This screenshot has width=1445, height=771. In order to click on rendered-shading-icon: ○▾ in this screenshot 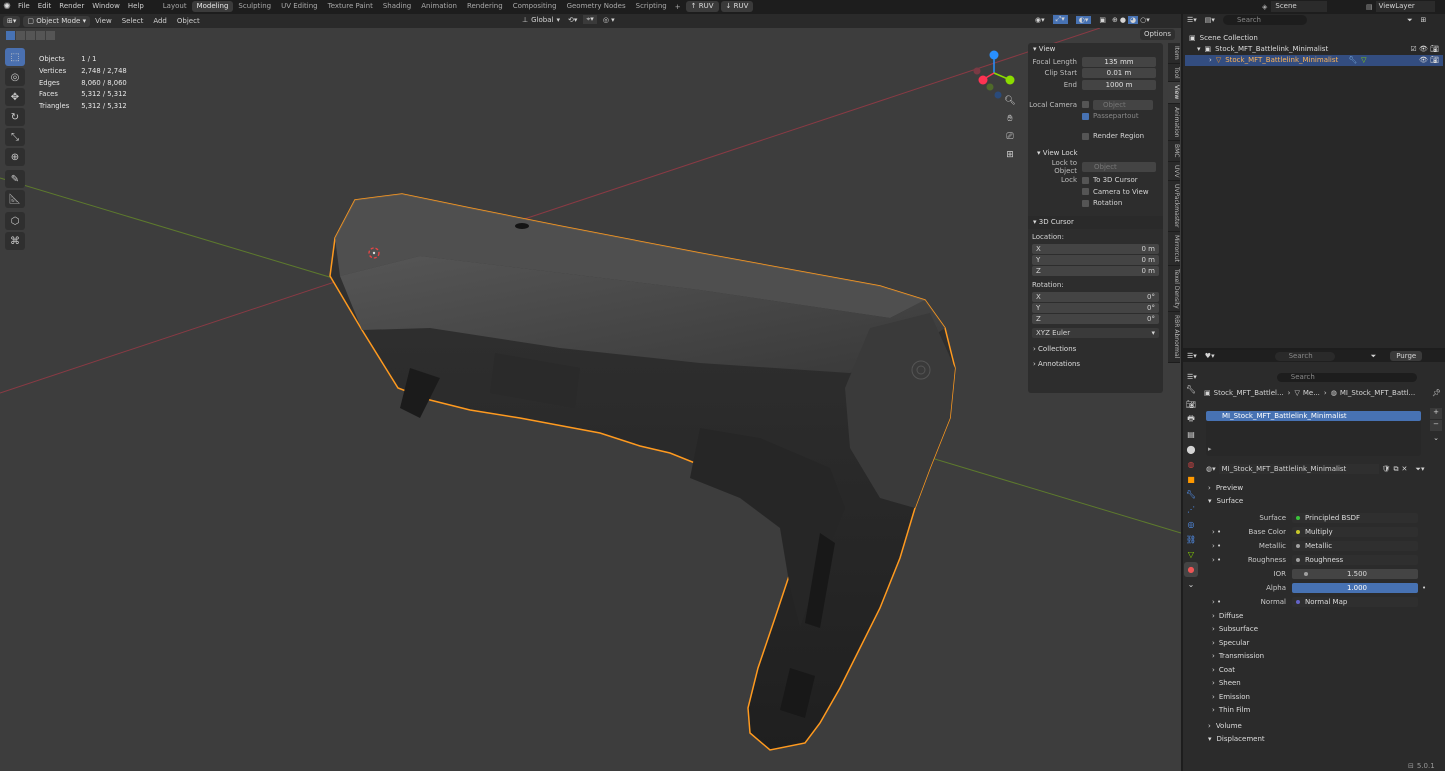, I will do `click(1145, 20)`.